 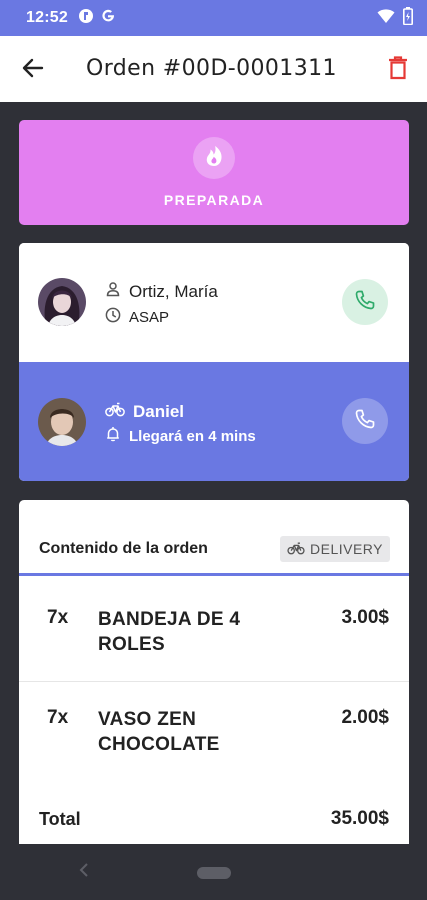 I want to click on chevron-left-icon, so click(x=84, y=872).